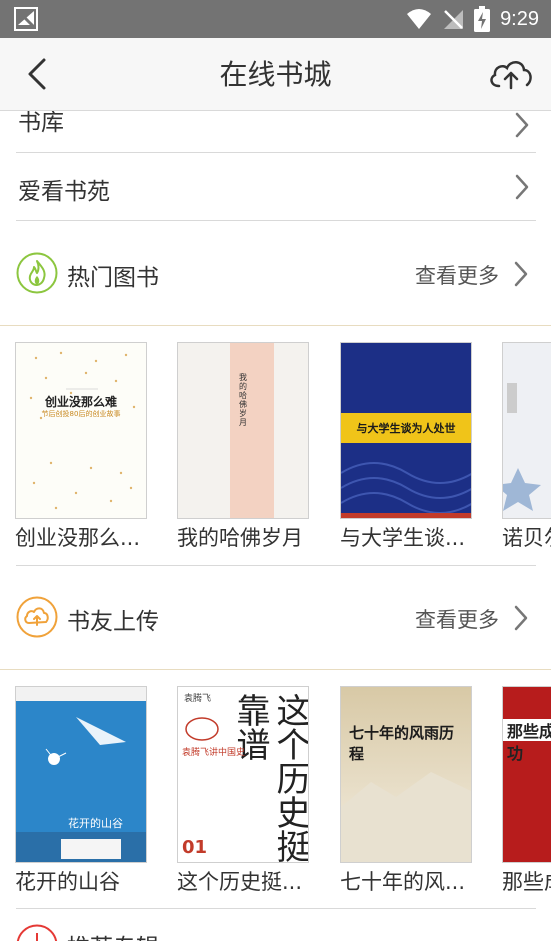 This screenshot has height=941, width=551. I want to click on cover-number: 01, so click(195, 847).